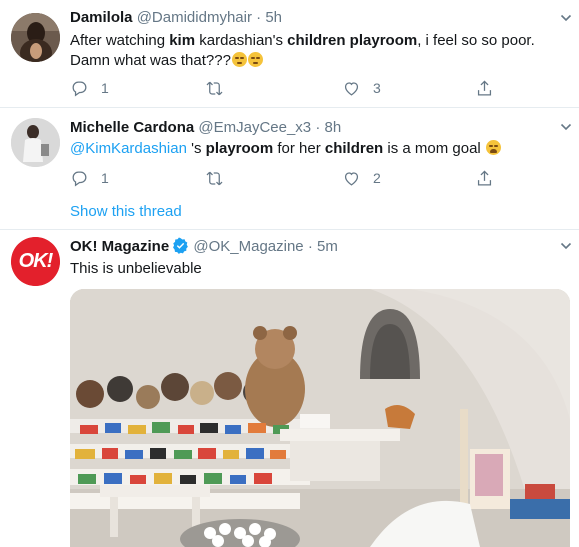 The height and width of the screenshot is (547, 579). Describe the element at coordinates (377, 178) in the screenshot. I see `like-count: 2` at that location.